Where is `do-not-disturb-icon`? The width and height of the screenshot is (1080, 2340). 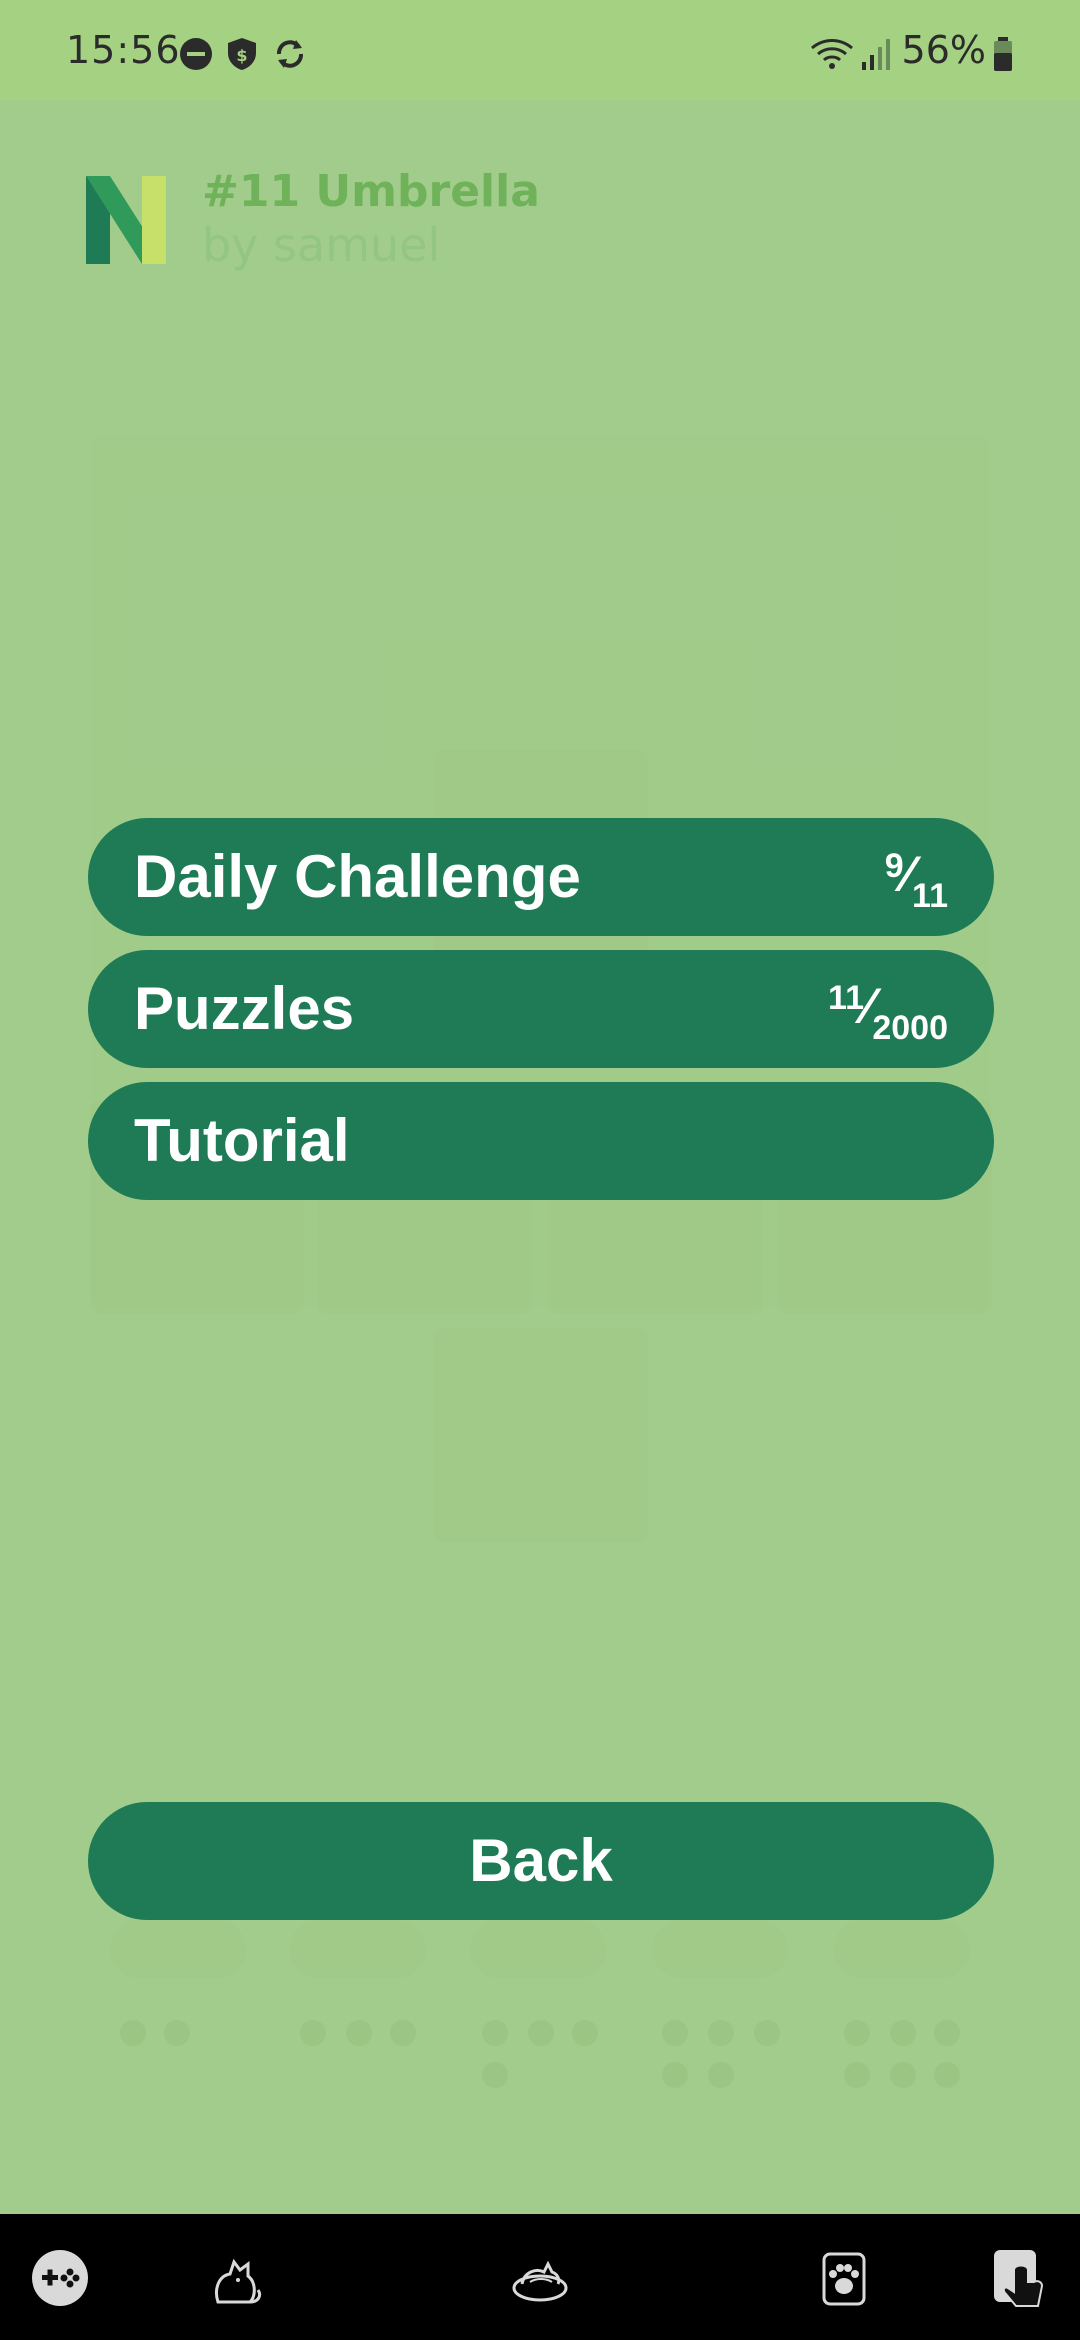
do-not-disturb-icon is located at coordinates (196, 54).